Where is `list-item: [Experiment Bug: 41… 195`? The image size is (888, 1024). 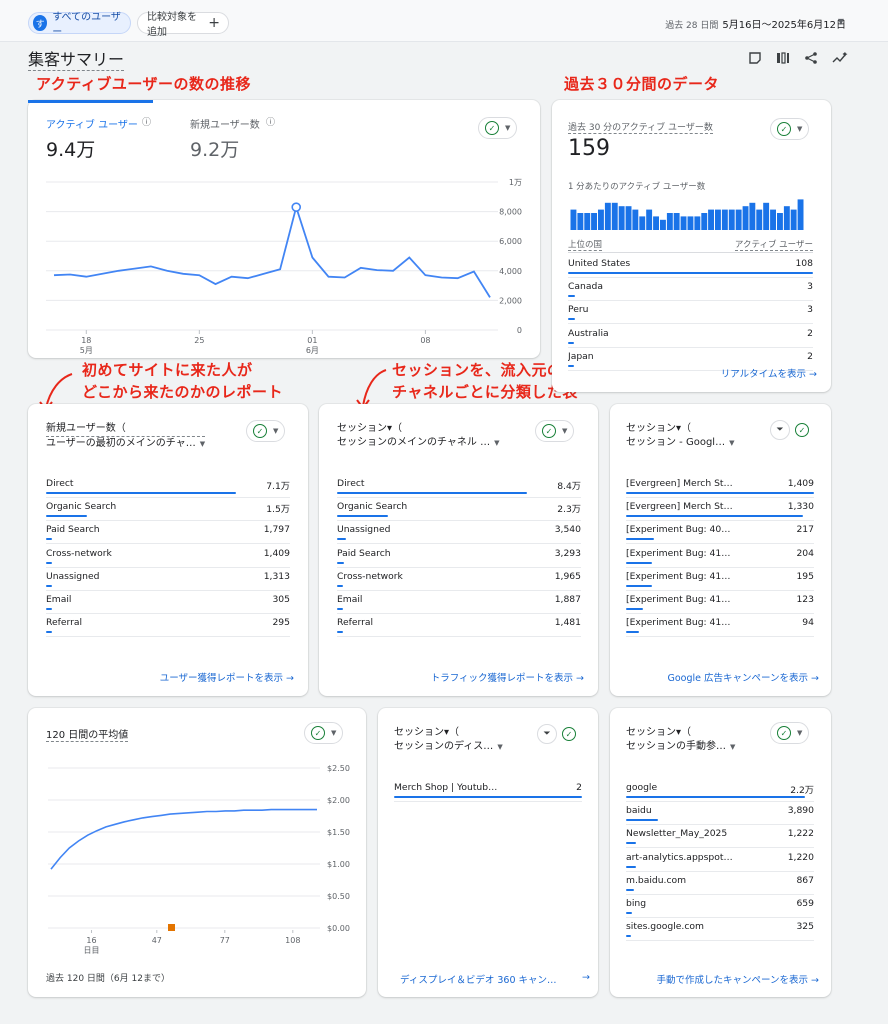
list-item: [Experiment Bug: 41… 195 is located at coordinates (720, 580).